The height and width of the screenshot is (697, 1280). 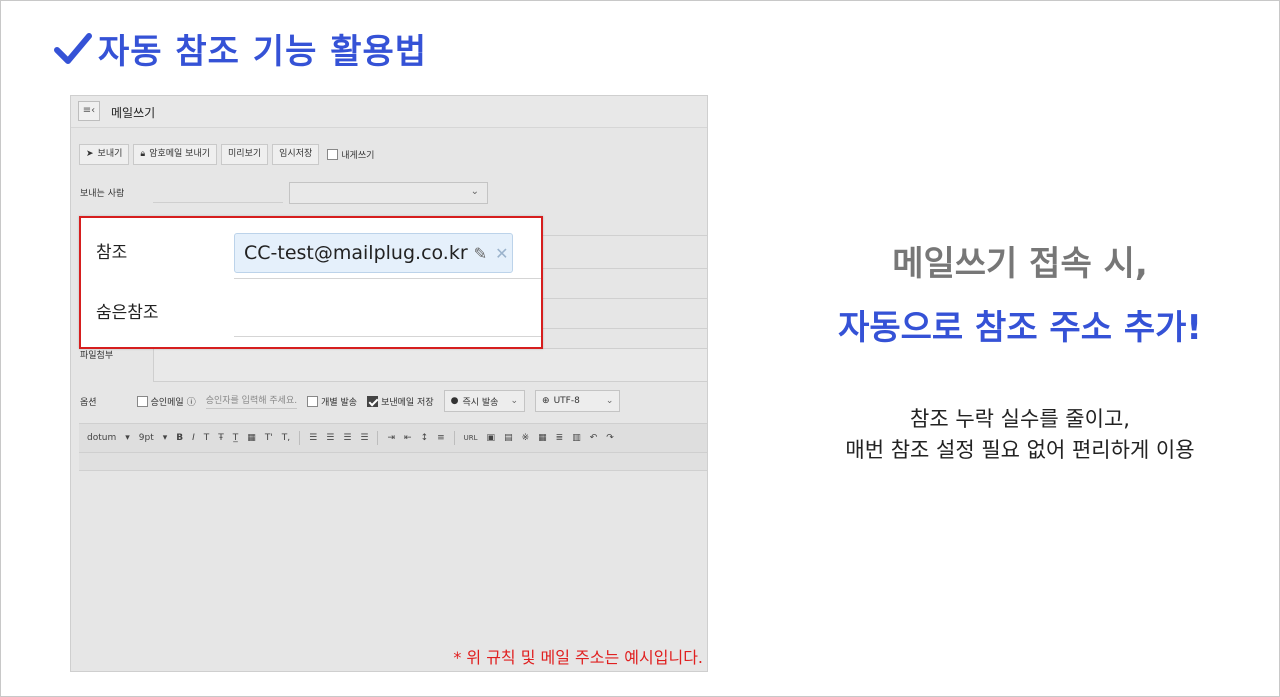 What do you see at coordinates (425, 438) in the screenshot?
I see `line-height-icon: ↕` at bounding box center [425, 438].